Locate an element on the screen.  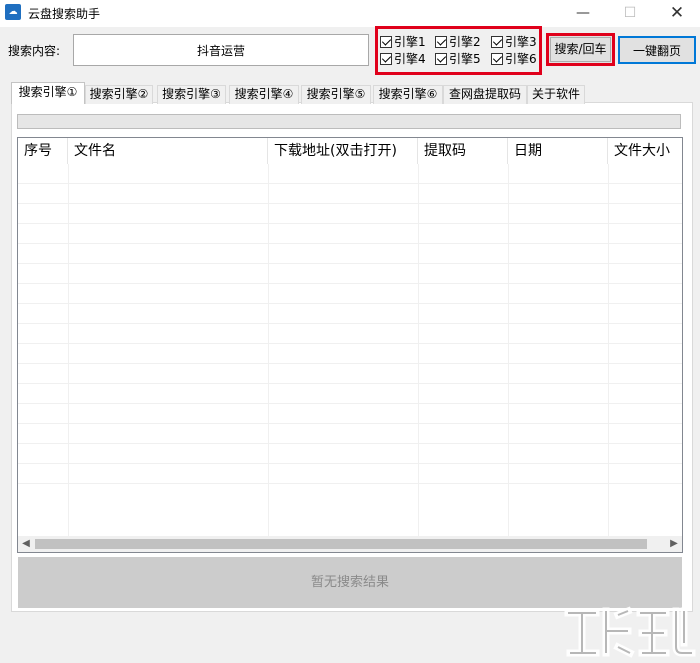
tab-engine-5: 搜索引擎⑤ is located at coordinates (336, 94).